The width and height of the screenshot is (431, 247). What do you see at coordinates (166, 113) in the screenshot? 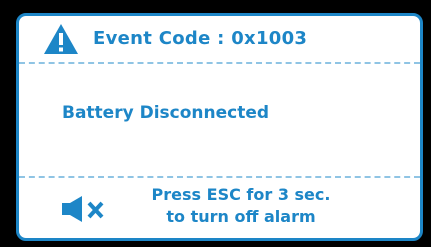
I see `event-message: Battery Disconnected` at bounding box center [166, 113].